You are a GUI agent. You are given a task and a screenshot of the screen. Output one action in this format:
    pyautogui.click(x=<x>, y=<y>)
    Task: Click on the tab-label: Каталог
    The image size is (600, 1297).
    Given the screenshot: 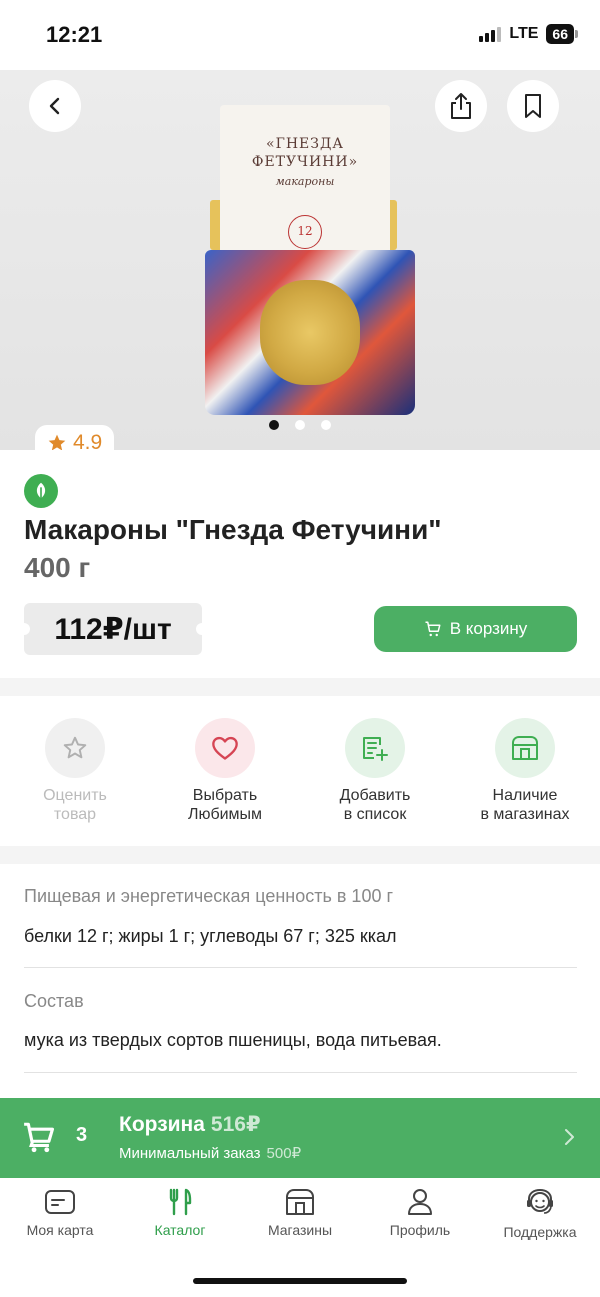 What is the action you would take?
    pyautogui.click(x=180, y=1230)
    